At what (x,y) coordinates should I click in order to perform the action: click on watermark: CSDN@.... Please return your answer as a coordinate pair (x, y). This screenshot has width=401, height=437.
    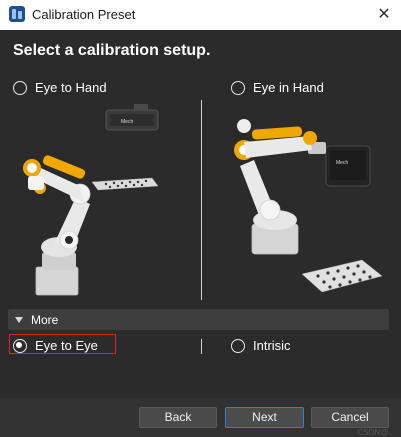
    Looking at the image, I should click on (376, 432).